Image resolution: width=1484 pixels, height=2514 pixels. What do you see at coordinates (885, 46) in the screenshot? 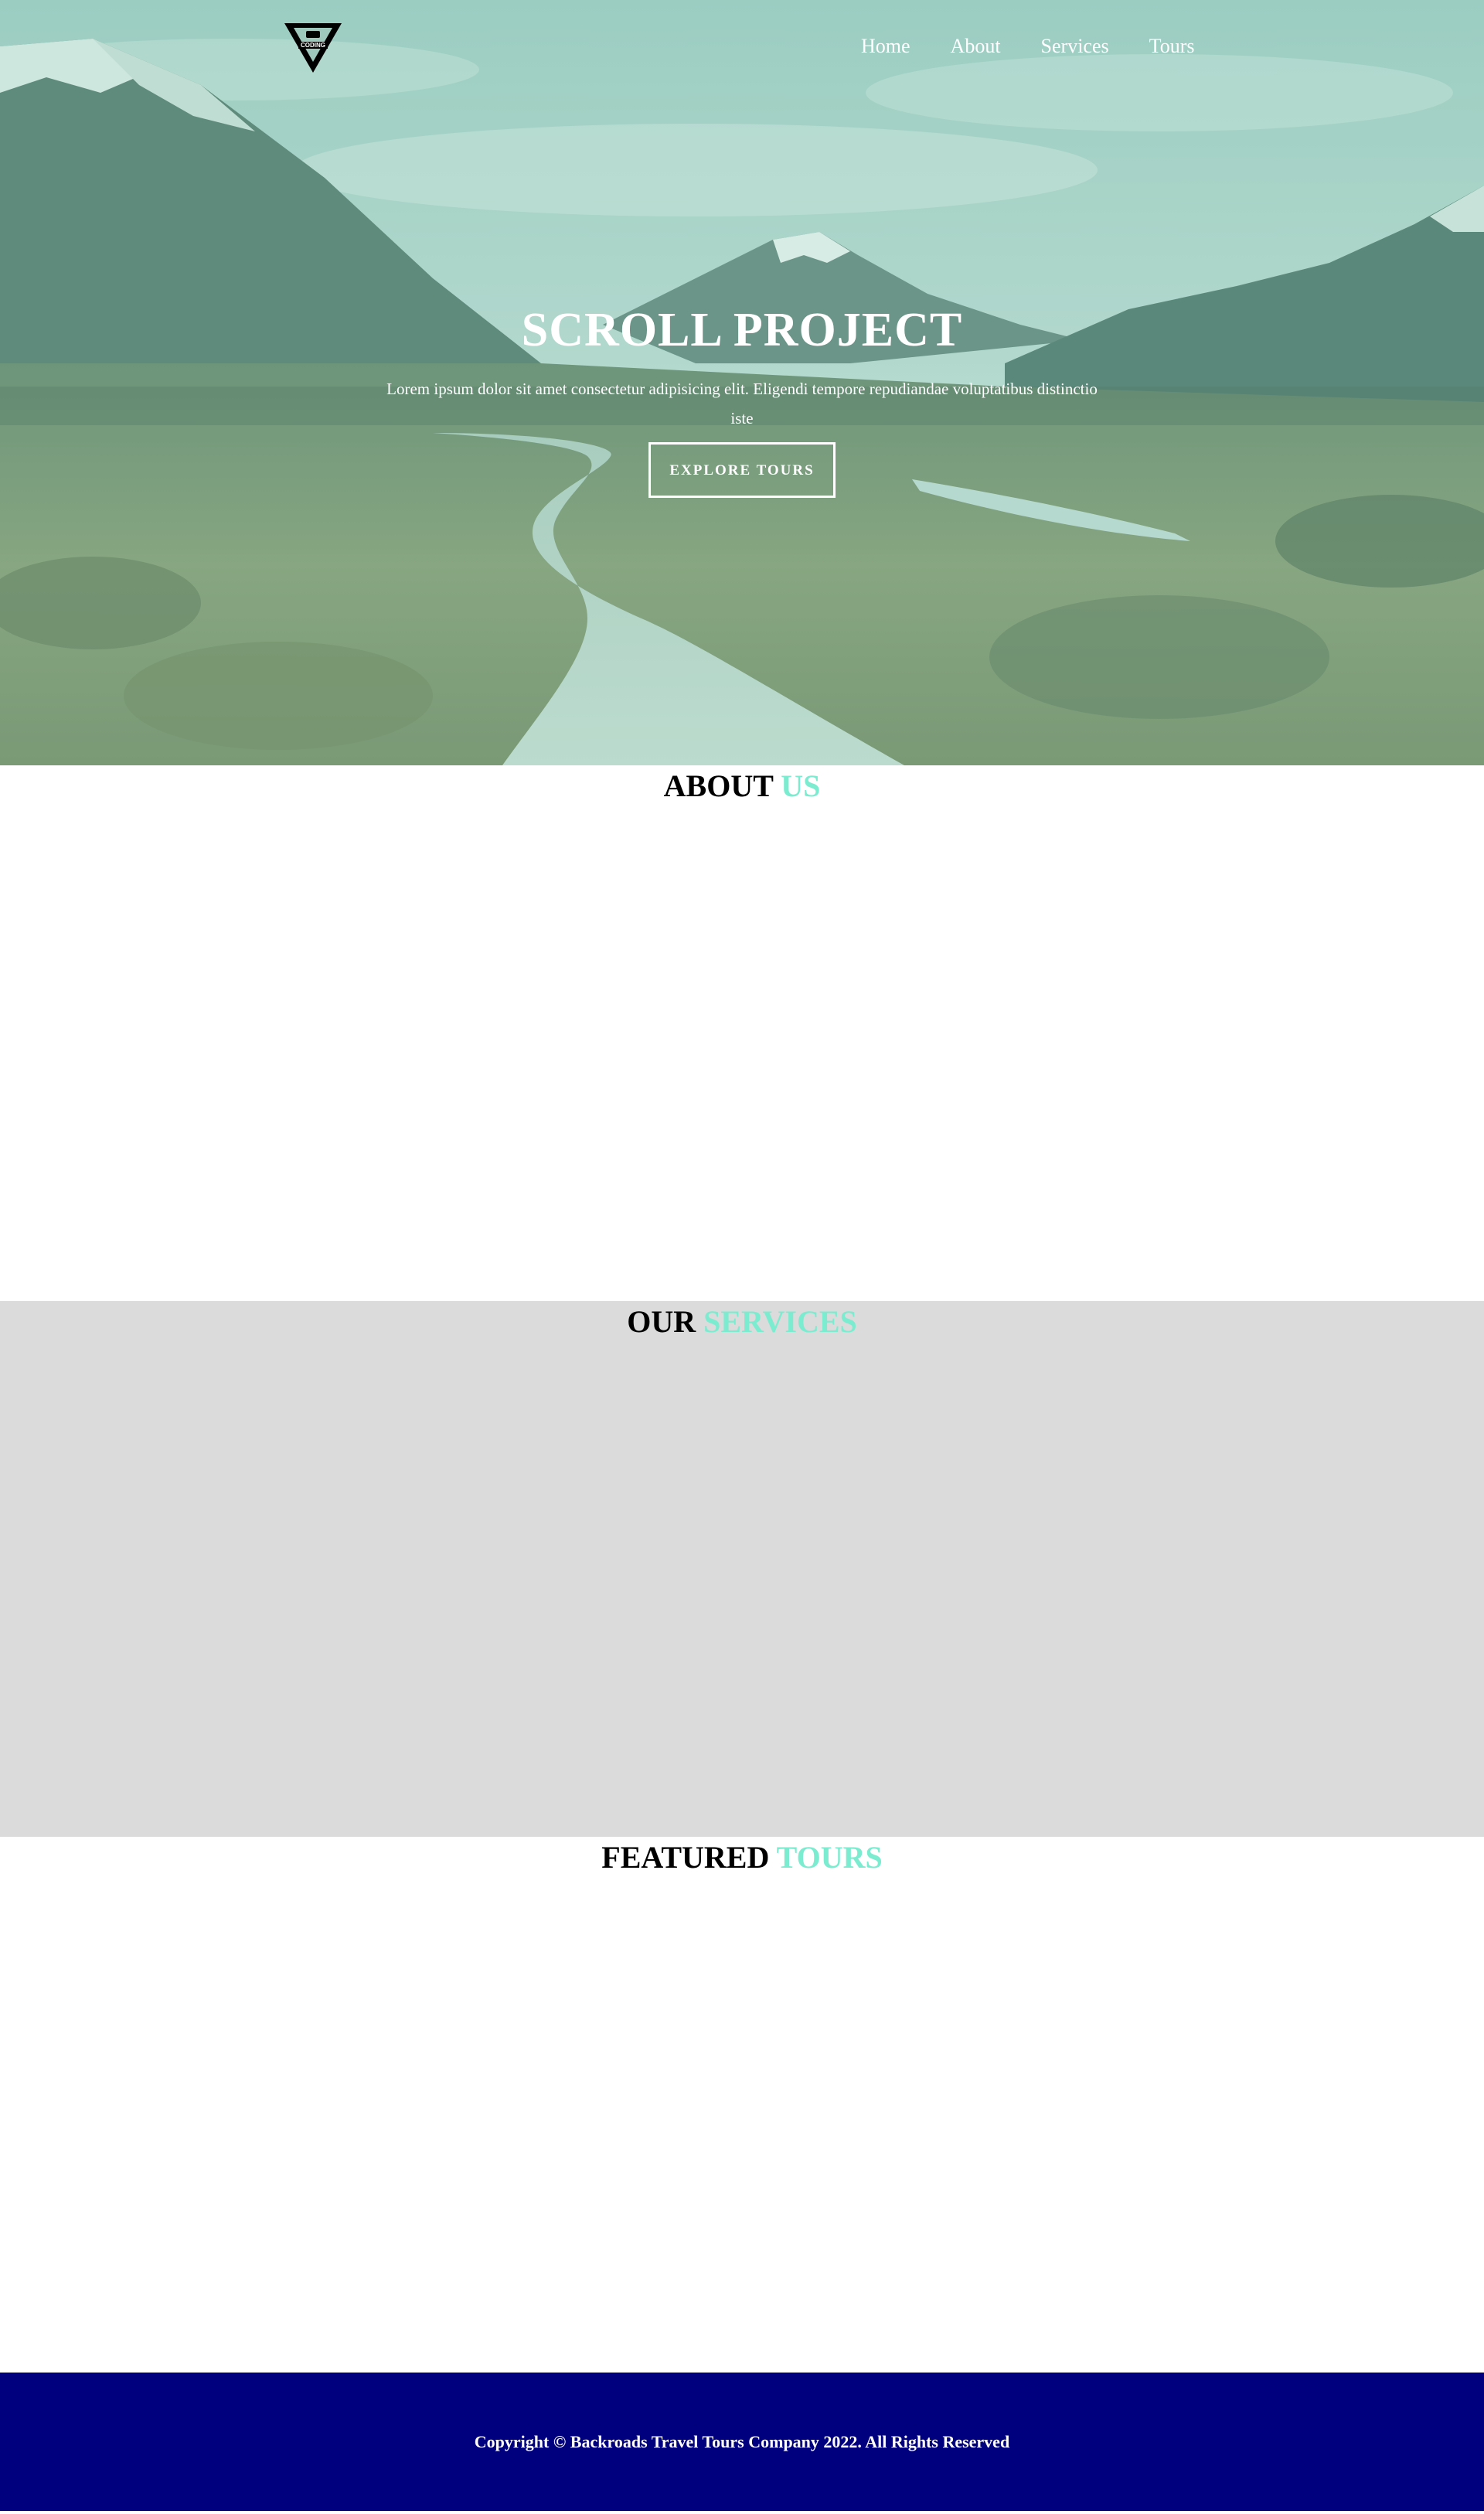
I see `nav-link-home: Home` at bounding box center [885, 46].